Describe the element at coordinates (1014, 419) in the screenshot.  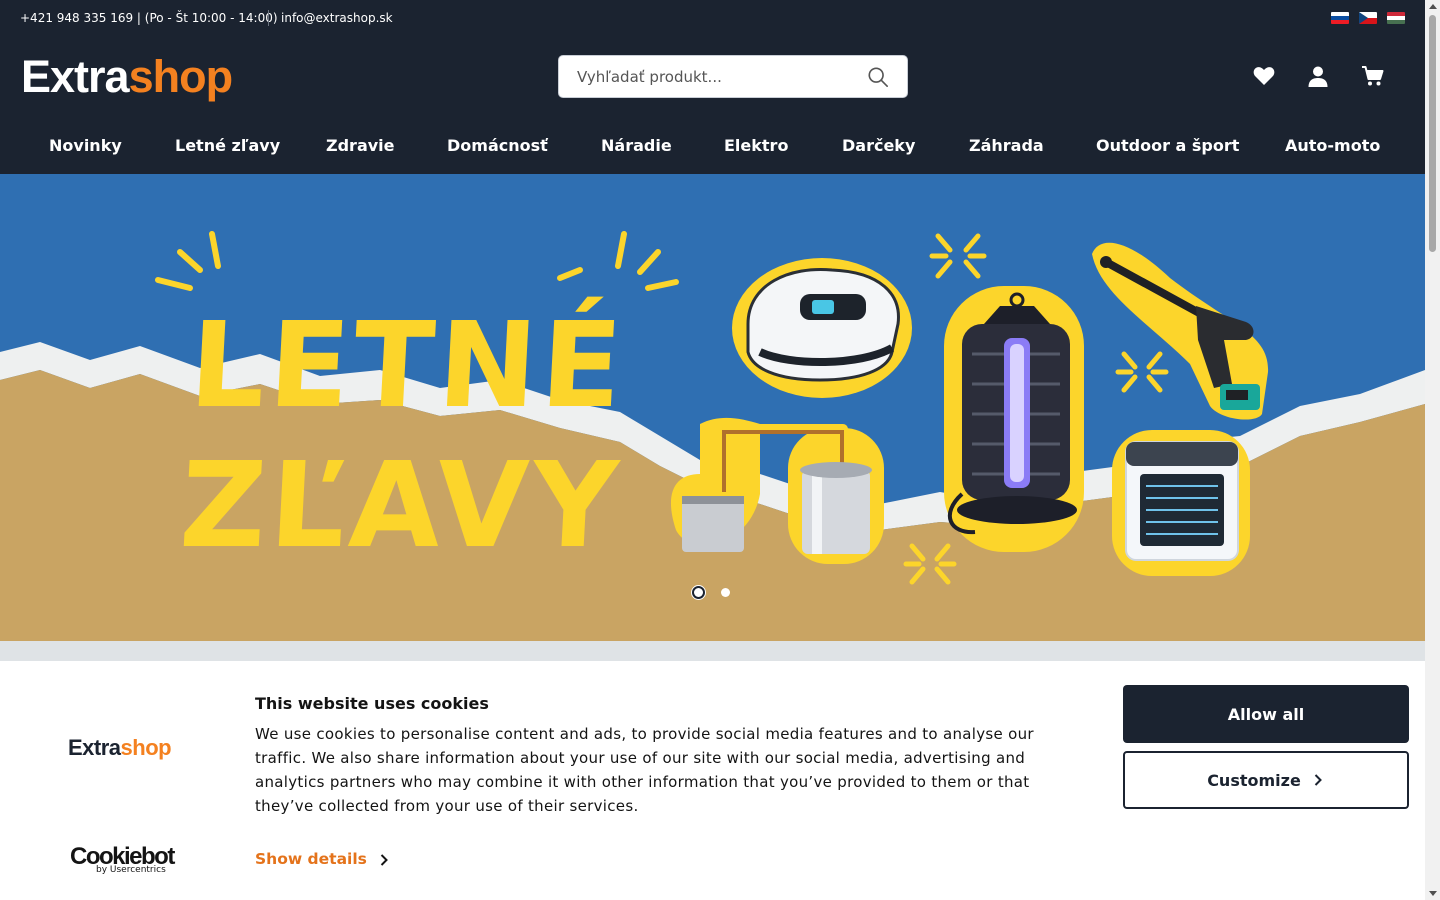
I see `product-bug-zapper` at that location.